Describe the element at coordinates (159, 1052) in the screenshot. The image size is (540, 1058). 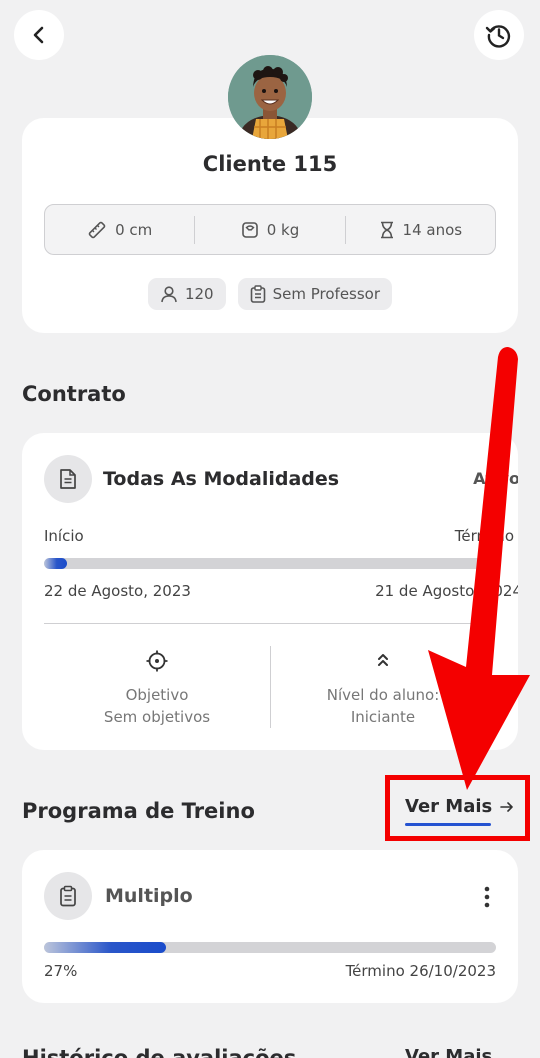
I see `history-section-title: Histórico de avaliações` at that location.